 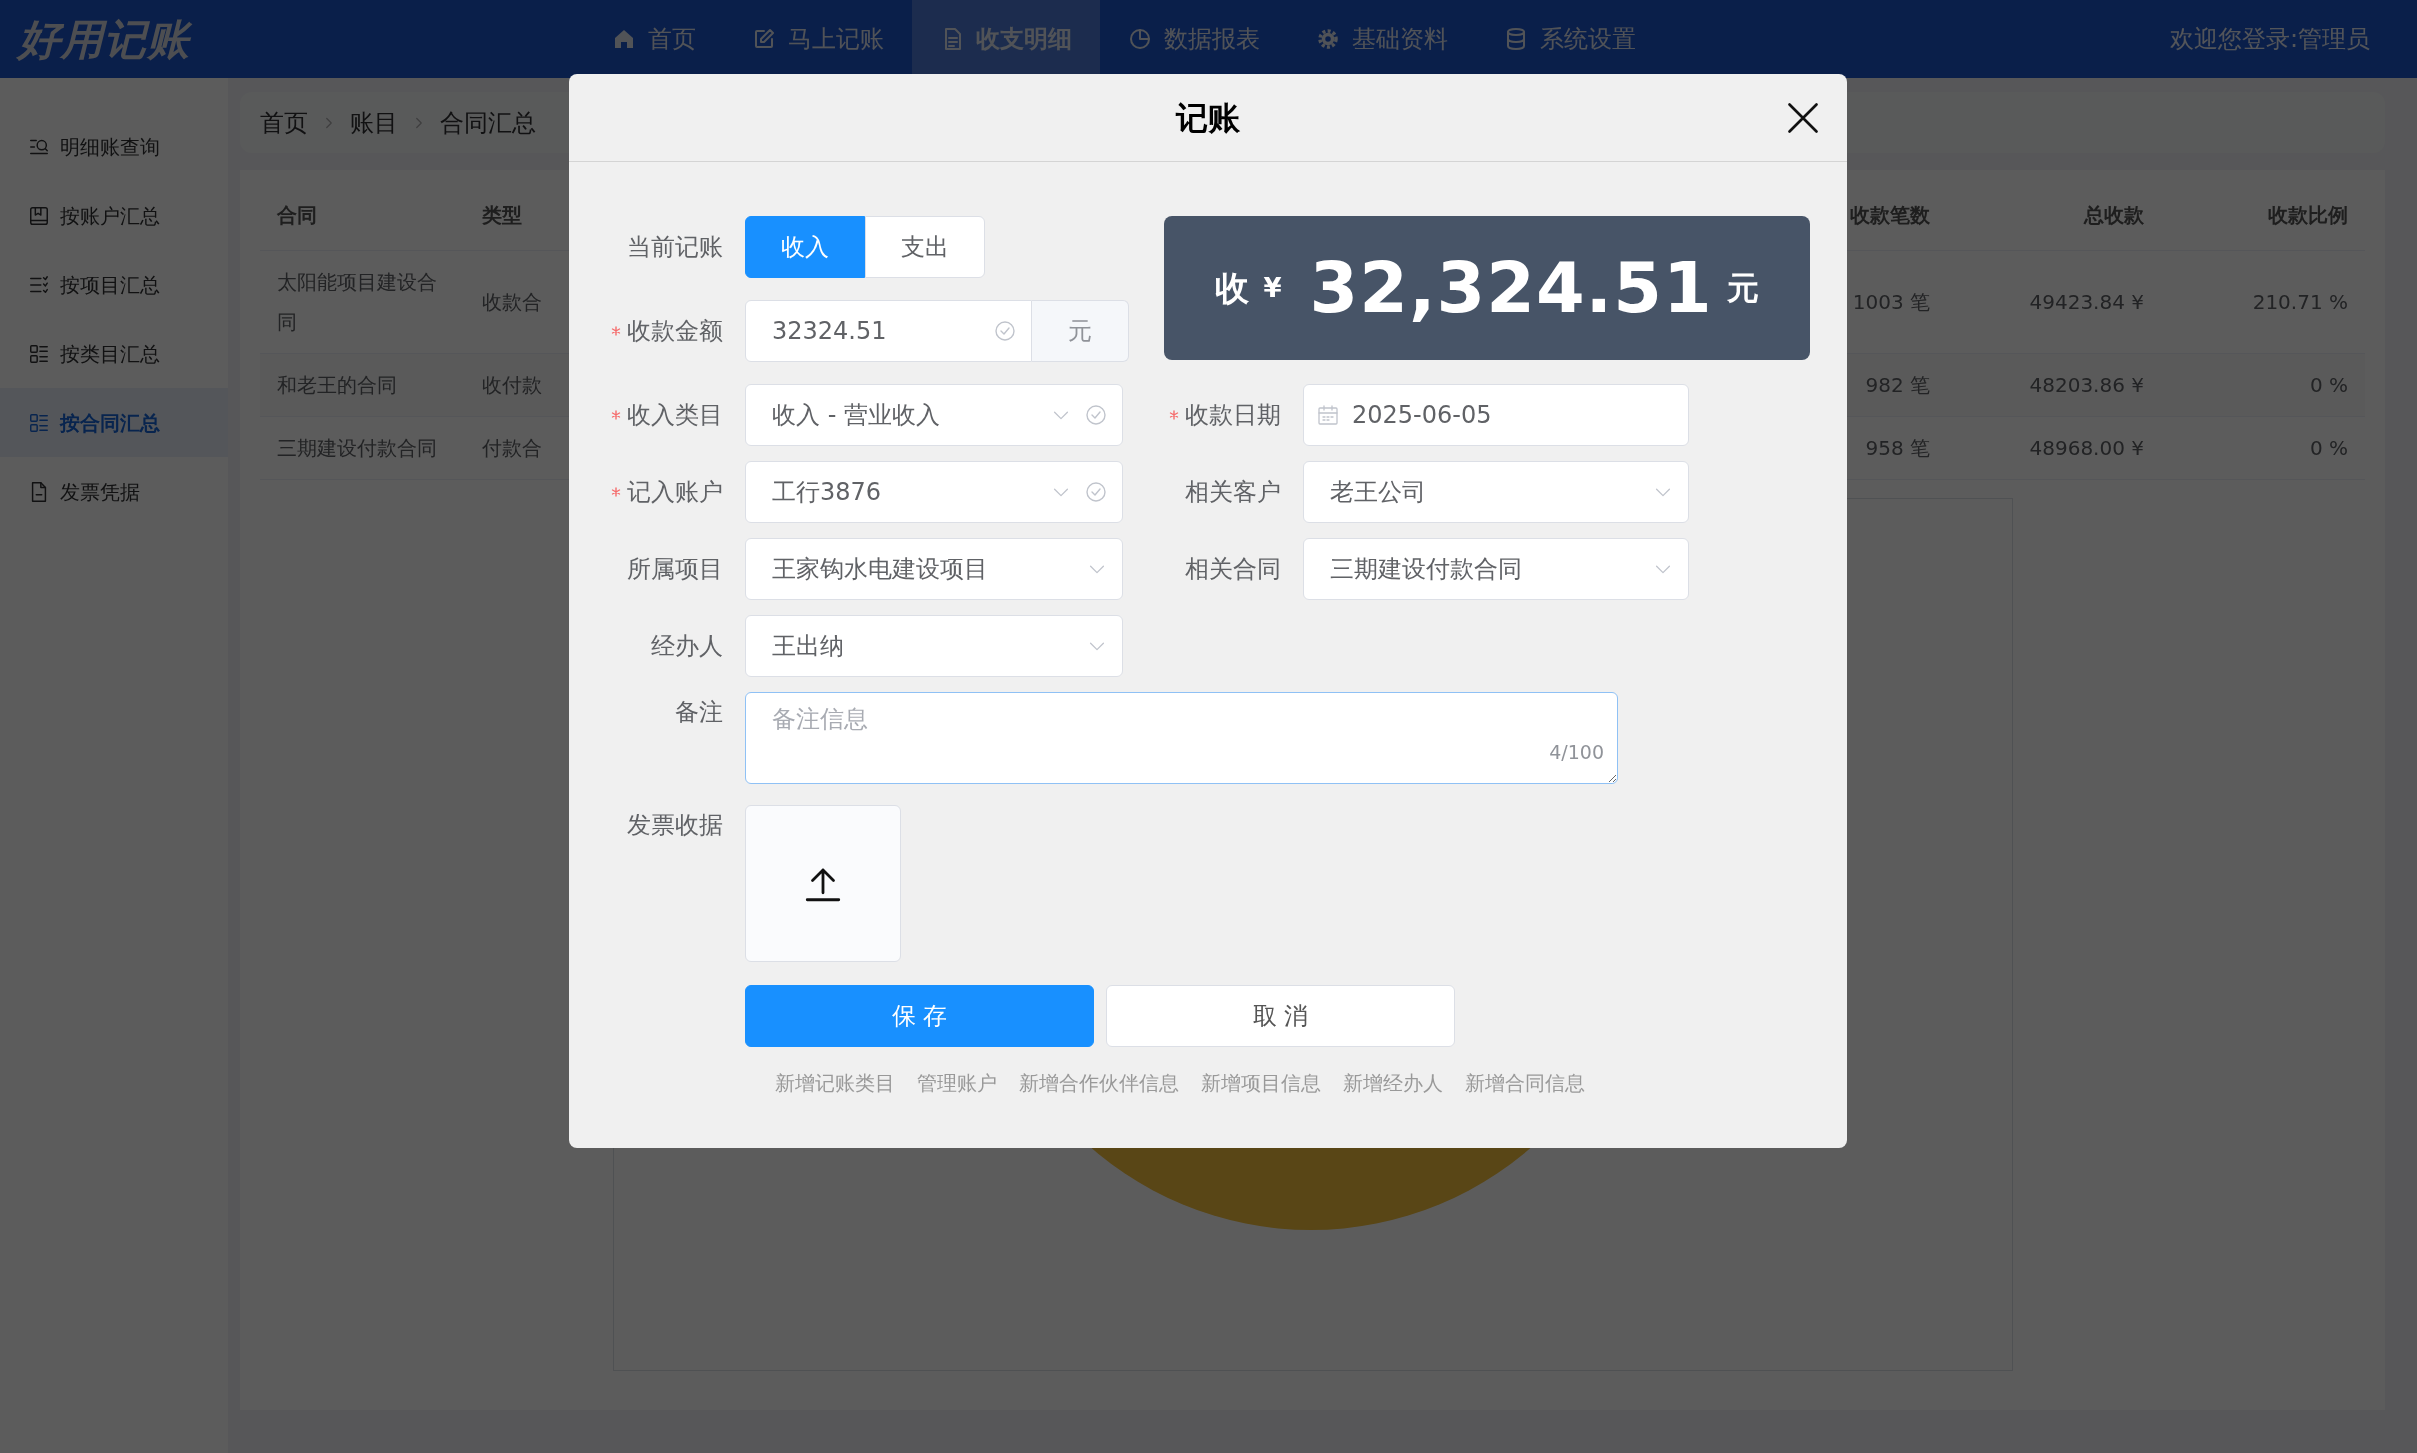 What do you see at coordinates (362, 384) in the screenshot?
I see `table-cell: 和老王的合同` at bounding box center [362, 384].